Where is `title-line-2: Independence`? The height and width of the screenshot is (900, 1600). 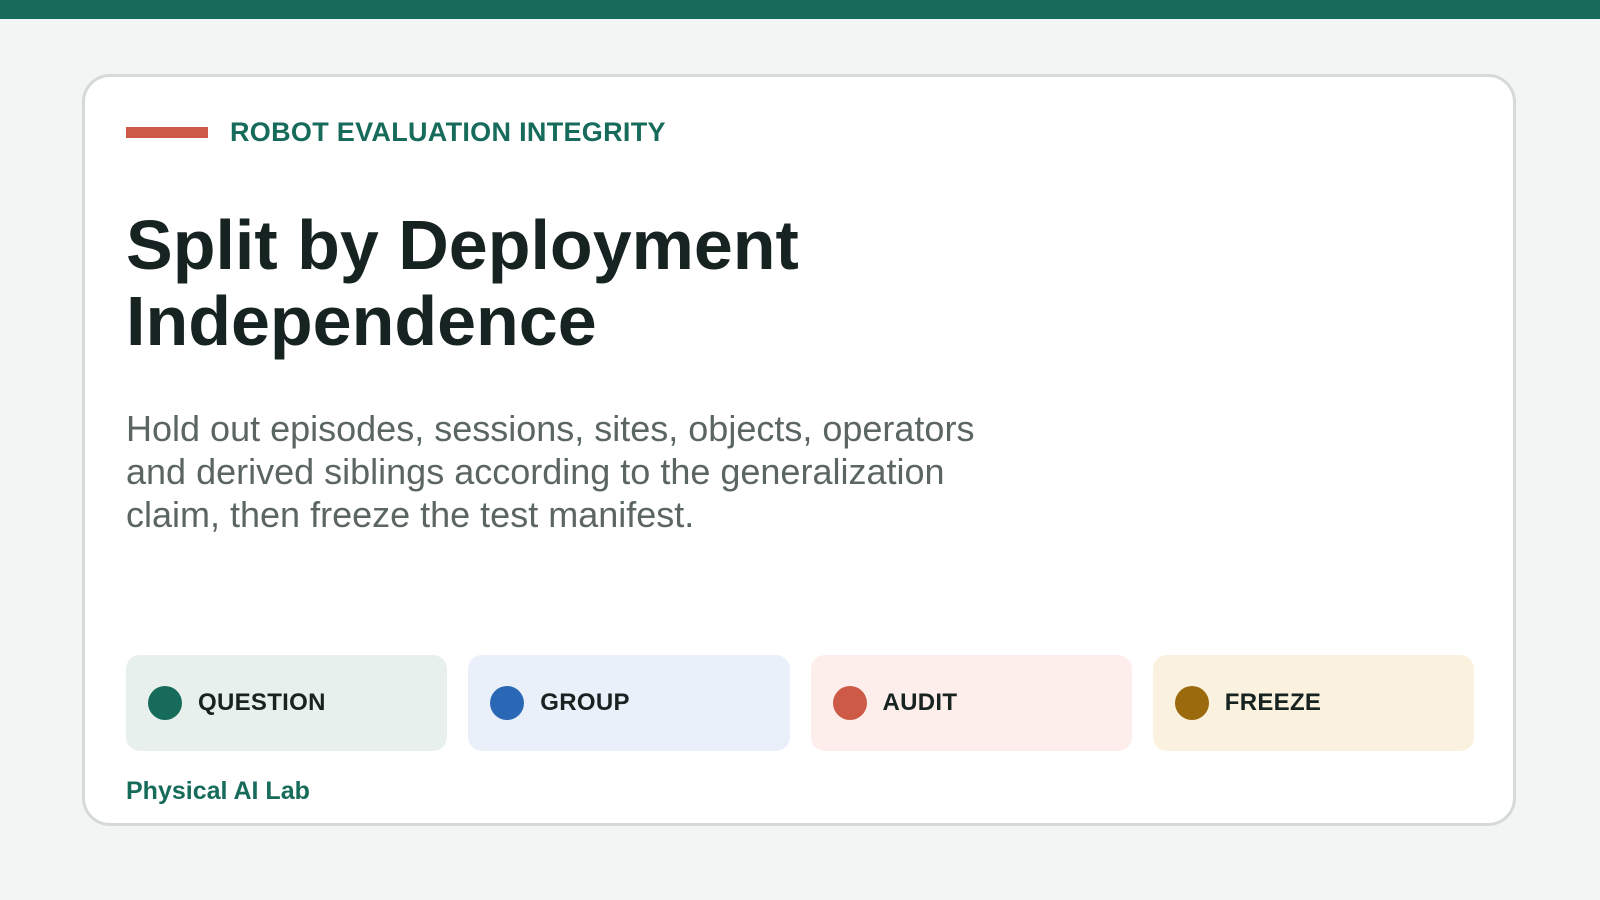
title-line-2: Independence is located at coordinates (361, 321).